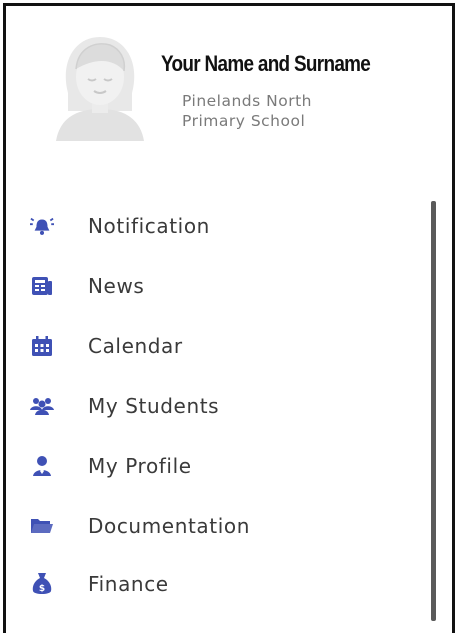 This screenshot has height=633, width=458. Describe the element at coordinates (128, 584) in the screenshot. I see `menu-label-finance: Finance` at that location.